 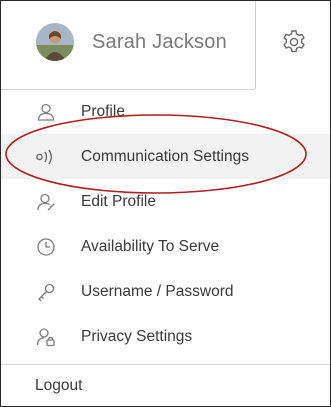 I want to click on broadcast-icon, so click(x=46, y=157).